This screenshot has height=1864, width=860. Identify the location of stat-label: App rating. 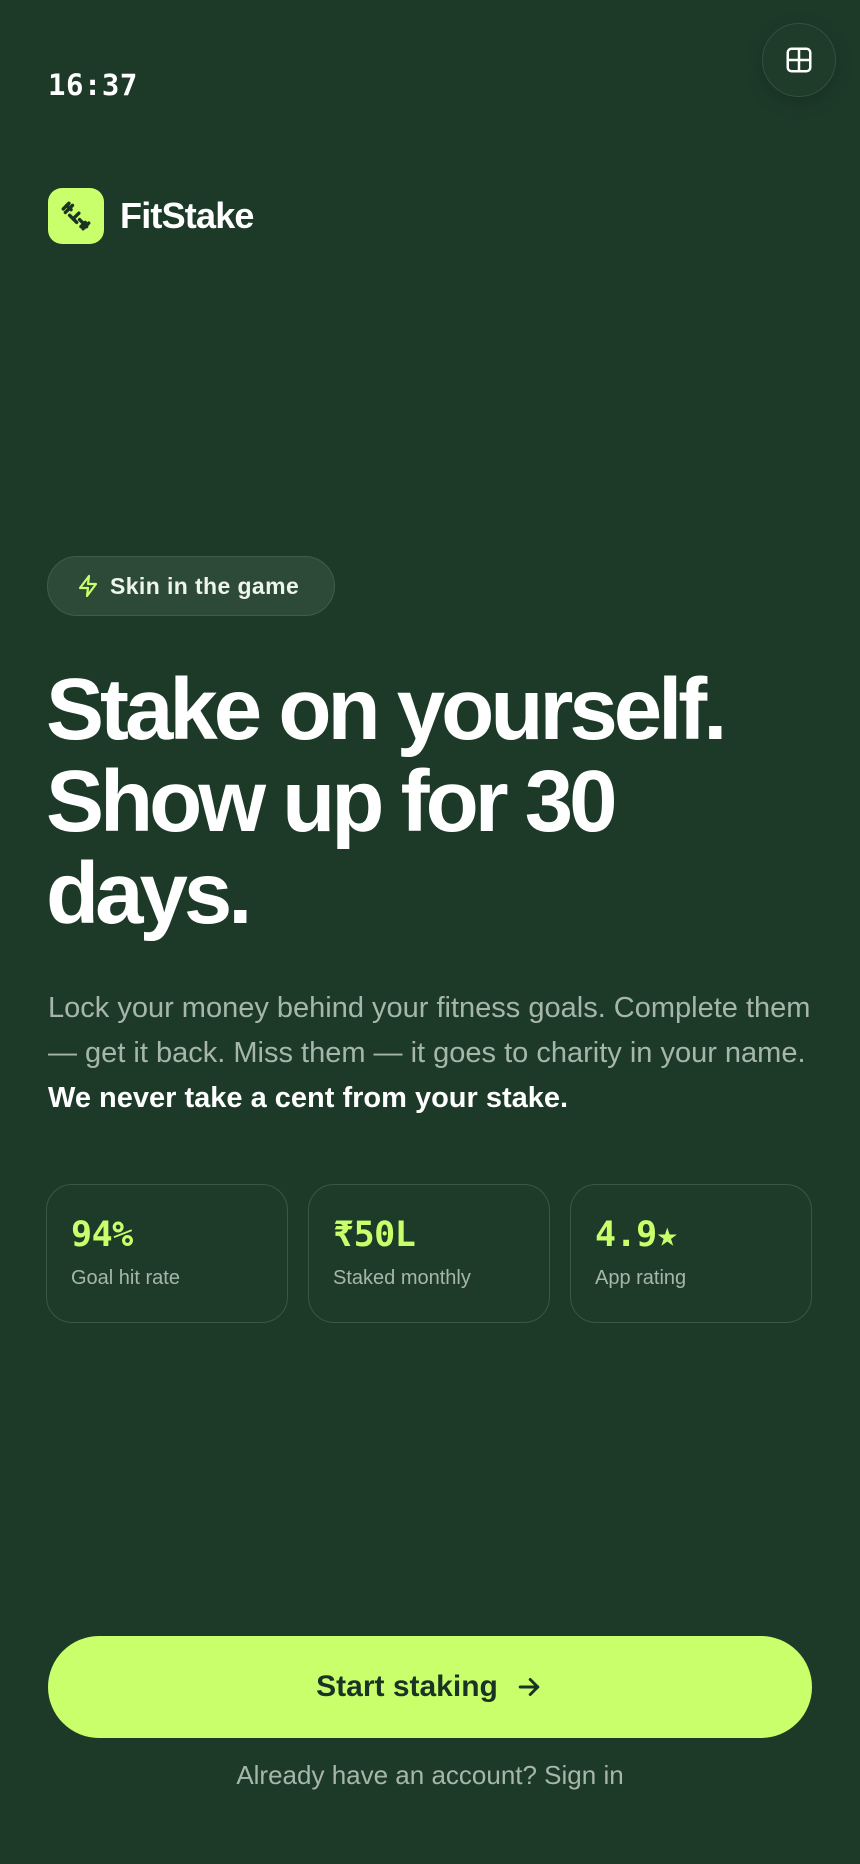
(641, 1278).